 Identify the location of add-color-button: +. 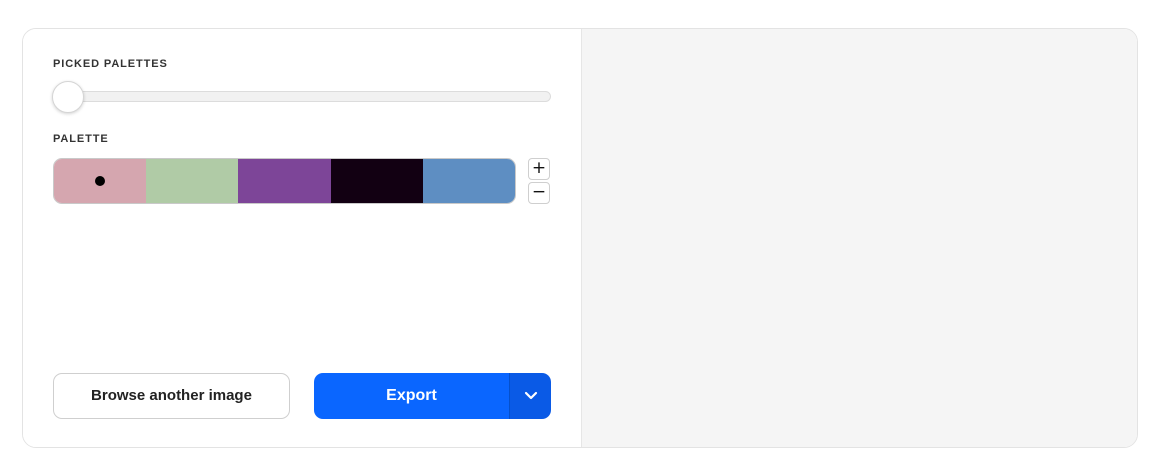
(539, 169).